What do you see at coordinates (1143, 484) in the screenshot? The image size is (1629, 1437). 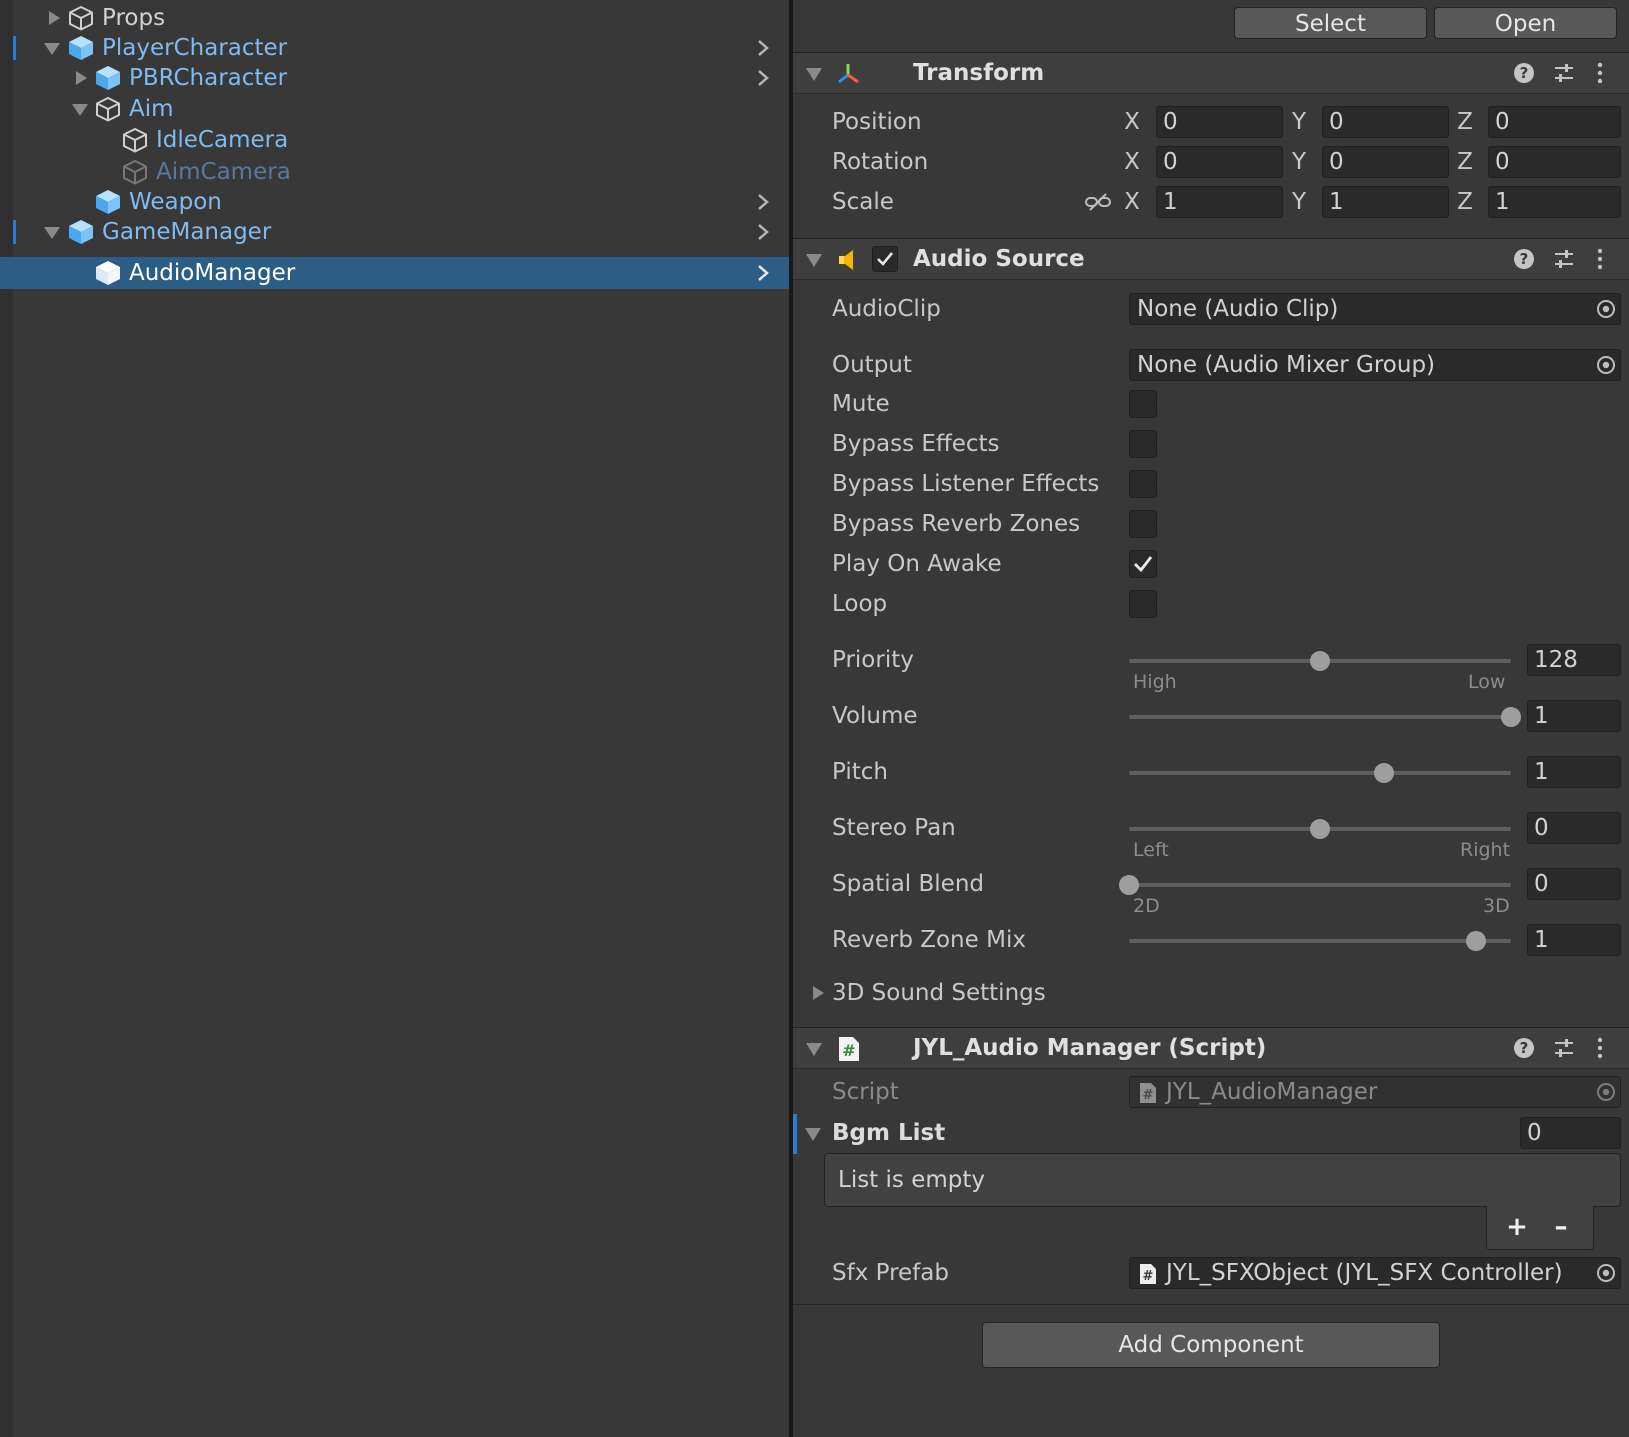 I see `bypass-listener-effects-checkbox` at bounding box center [1143, 484].